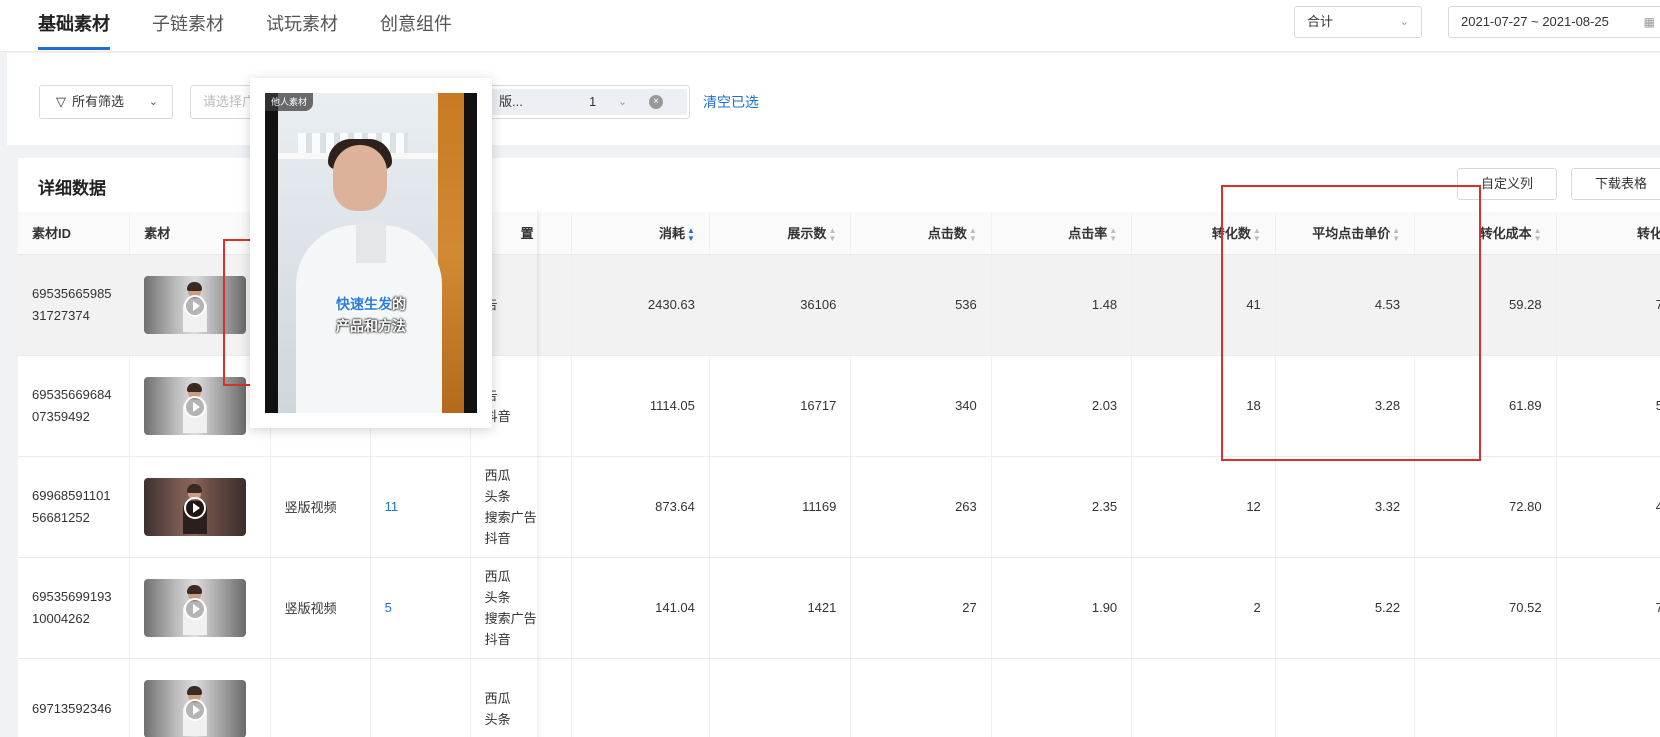  What do you see at coordinates (1062, 233) in the screenshot?
I see `col-ctr: 点击率 ▲ ▼` at bounding box center [1062, 233].